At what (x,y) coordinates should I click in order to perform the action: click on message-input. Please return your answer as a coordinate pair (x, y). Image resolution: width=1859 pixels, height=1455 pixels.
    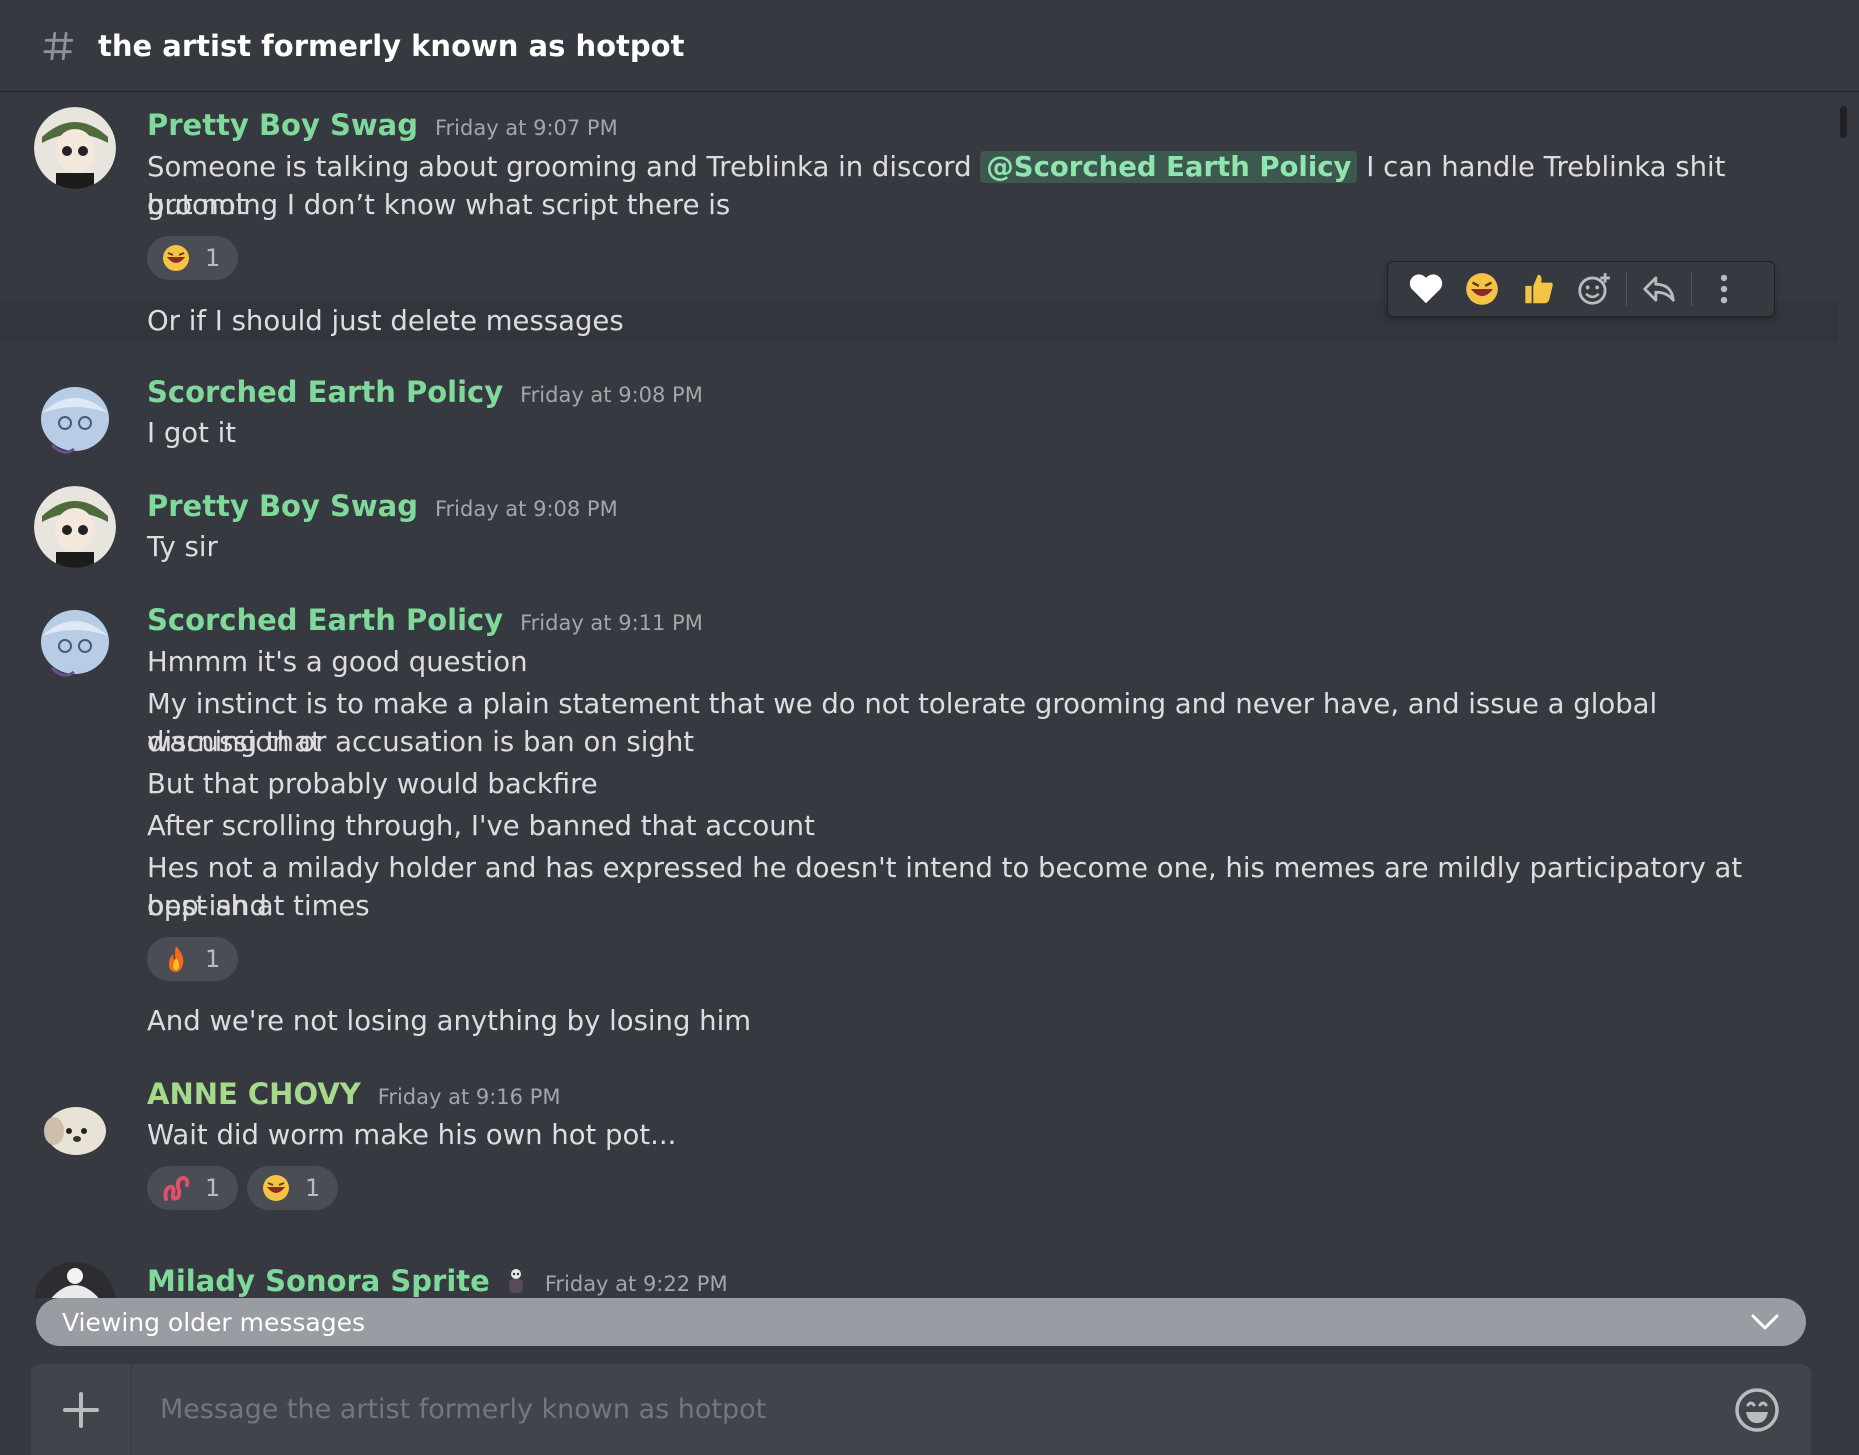
    Looking at the image, I should click on (945, 1409).